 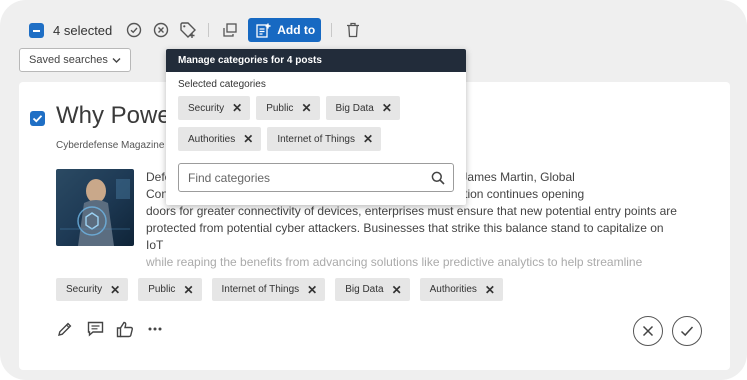 I want to click on check-icon, so click(x=687, y=331).